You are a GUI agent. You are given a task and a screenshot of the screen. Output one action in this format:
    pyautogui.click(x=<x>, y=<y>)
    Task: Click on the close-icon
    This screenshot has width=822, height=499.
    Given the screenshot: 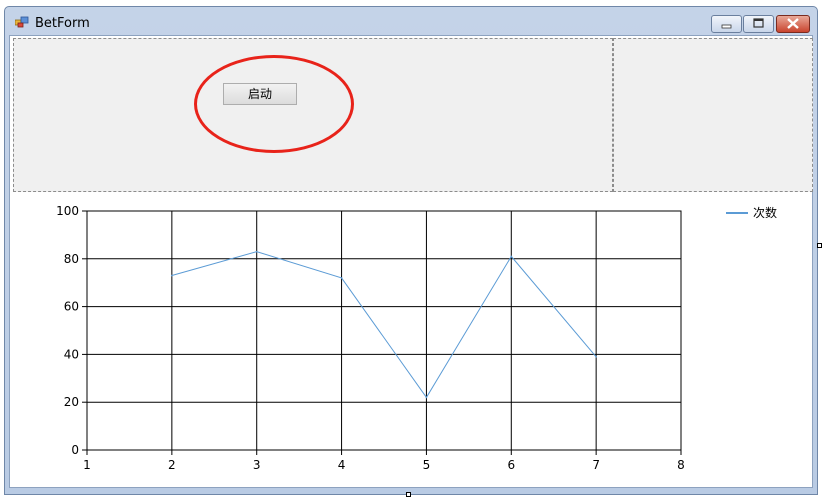 What is the action you would take?
    pyautogui.click(x=793, y=23)
    